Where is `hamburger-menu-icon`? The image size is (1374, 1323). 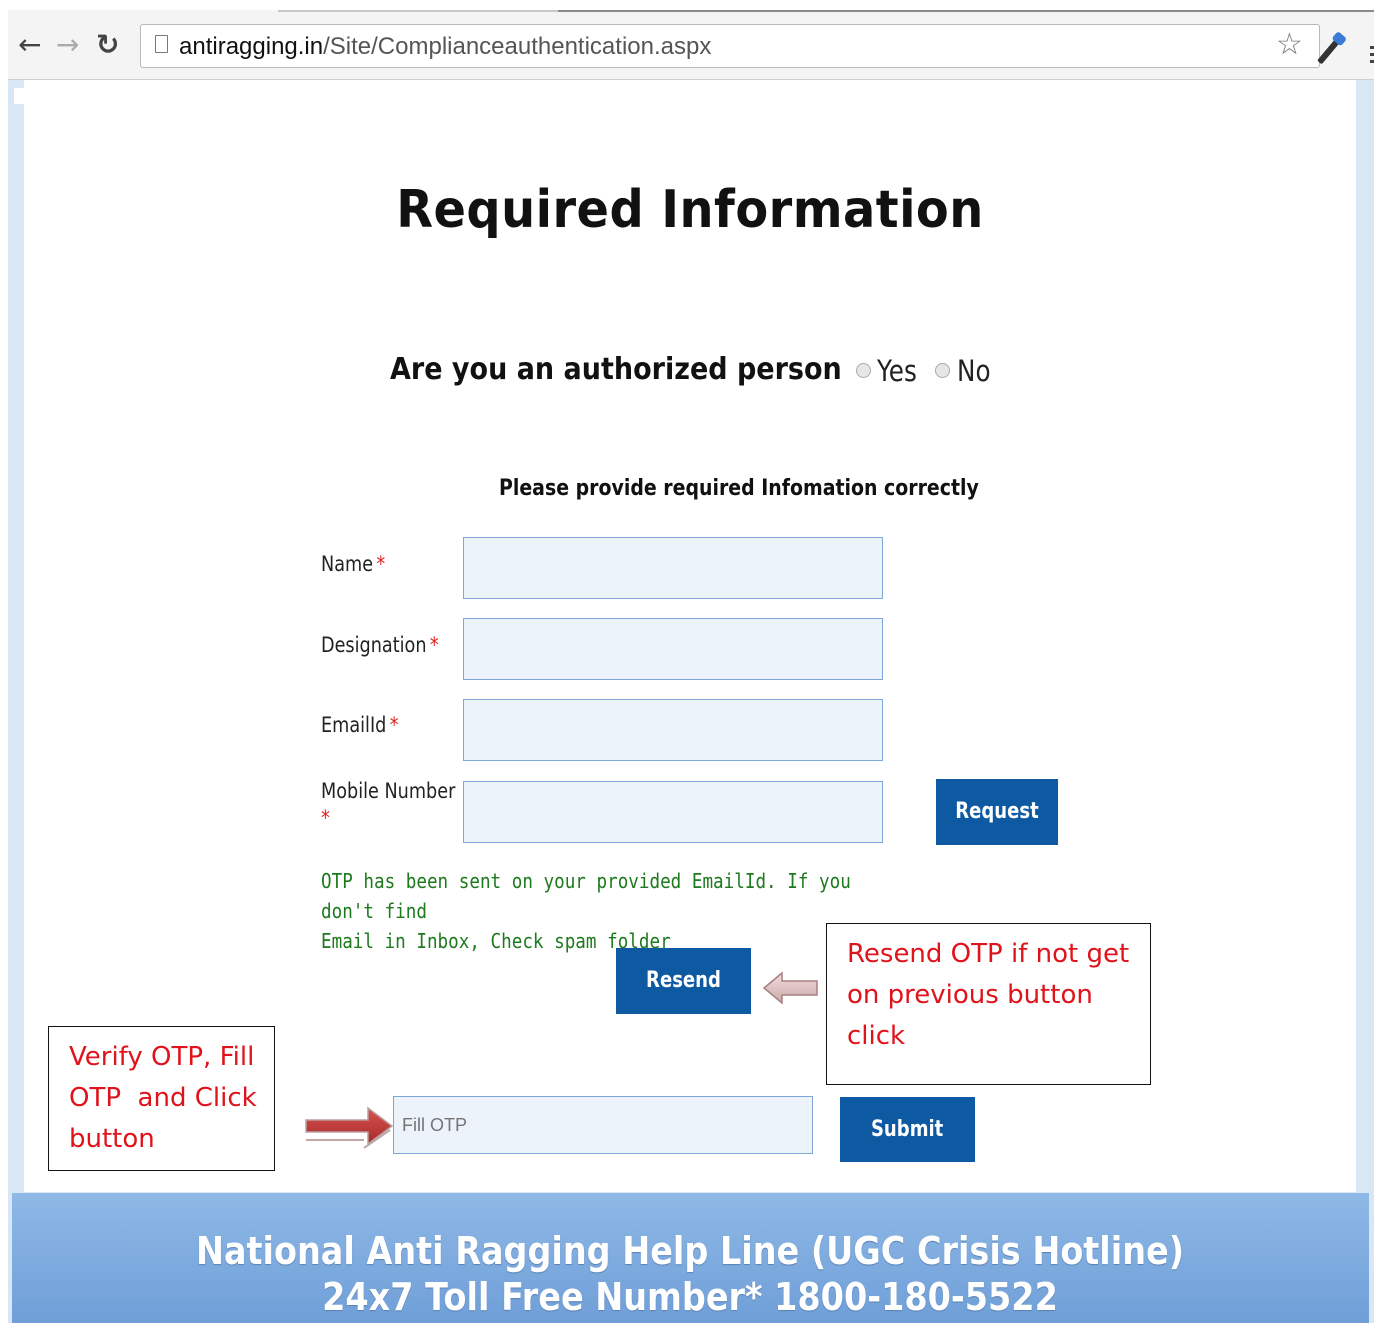 hamburger-menu-icon is located at coordinates (1372, 54).